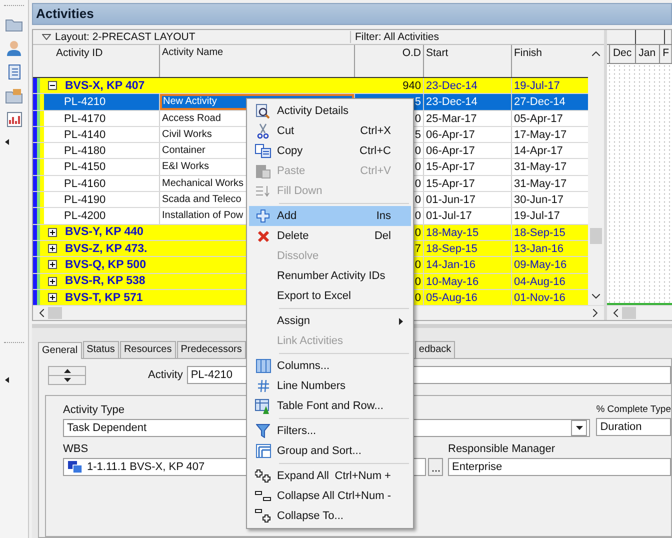  What do you see at coordinates (105, 86) in the screenshot?
I see `group-label: BVS-X, KP 407` at bounding box center [105, 86].